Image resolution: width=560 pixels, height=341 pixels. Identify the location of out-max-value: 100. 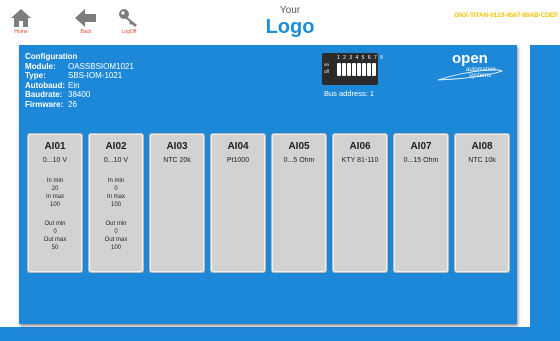
(115, 248).